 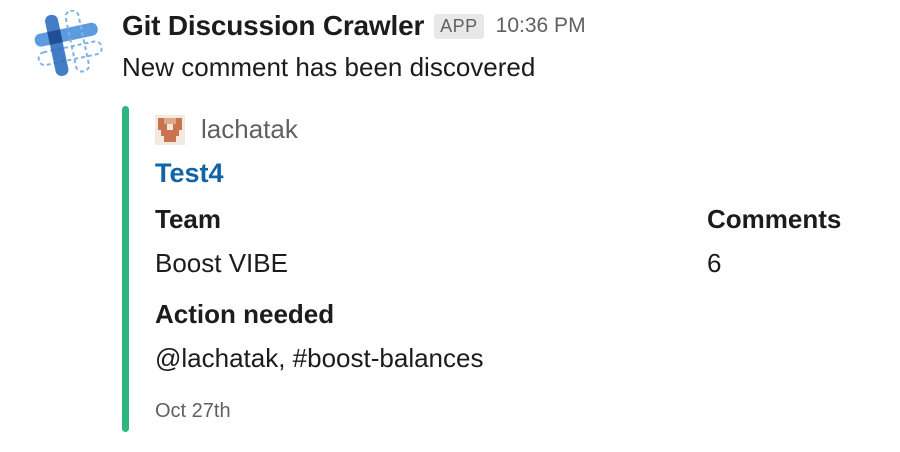 What do you see at coordinates (774, 219) in the screenshot?
I see `field-label-comments: Comments` at bounding box center [774, 219].